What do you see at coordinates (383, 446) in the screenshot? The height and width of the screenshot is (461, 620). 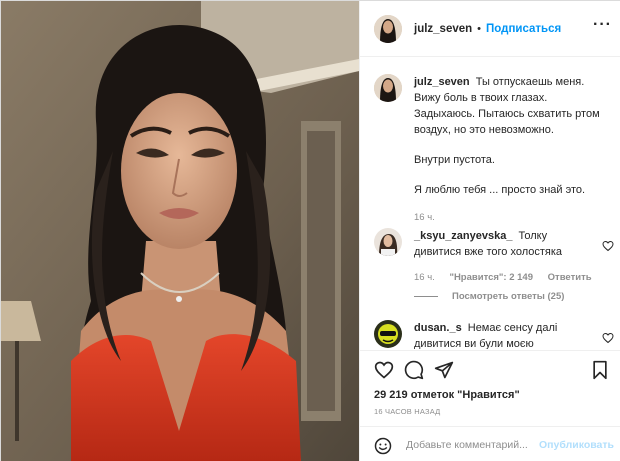 I see `smiley-icon` at bounding box center [383, 446].